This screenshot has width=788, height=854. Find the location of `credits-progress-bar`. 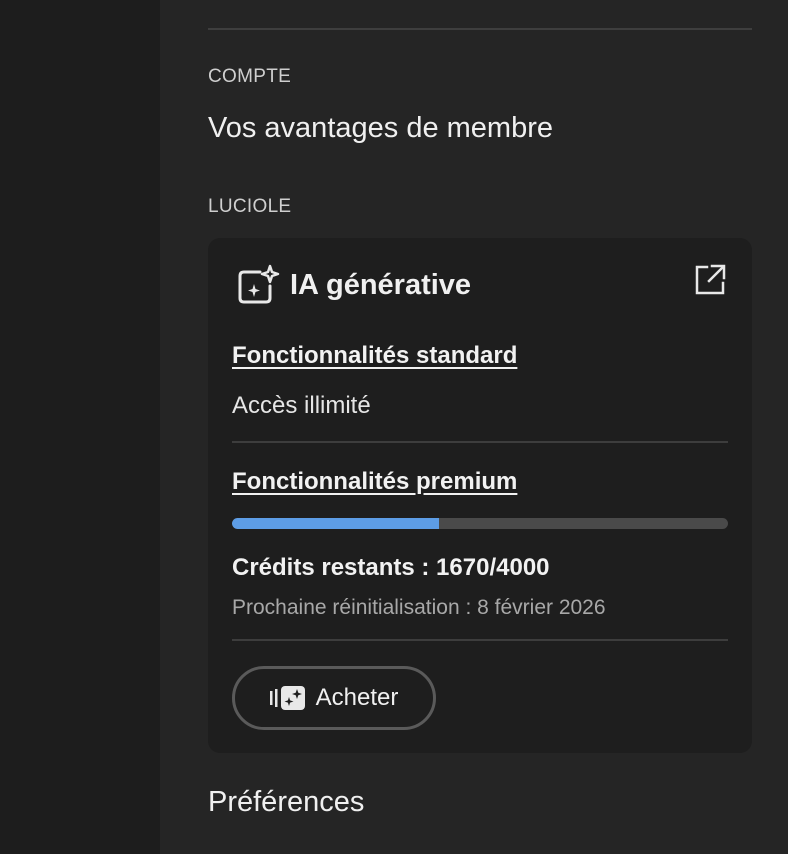

credits-progress-bar is located at coordinates (480, 523).